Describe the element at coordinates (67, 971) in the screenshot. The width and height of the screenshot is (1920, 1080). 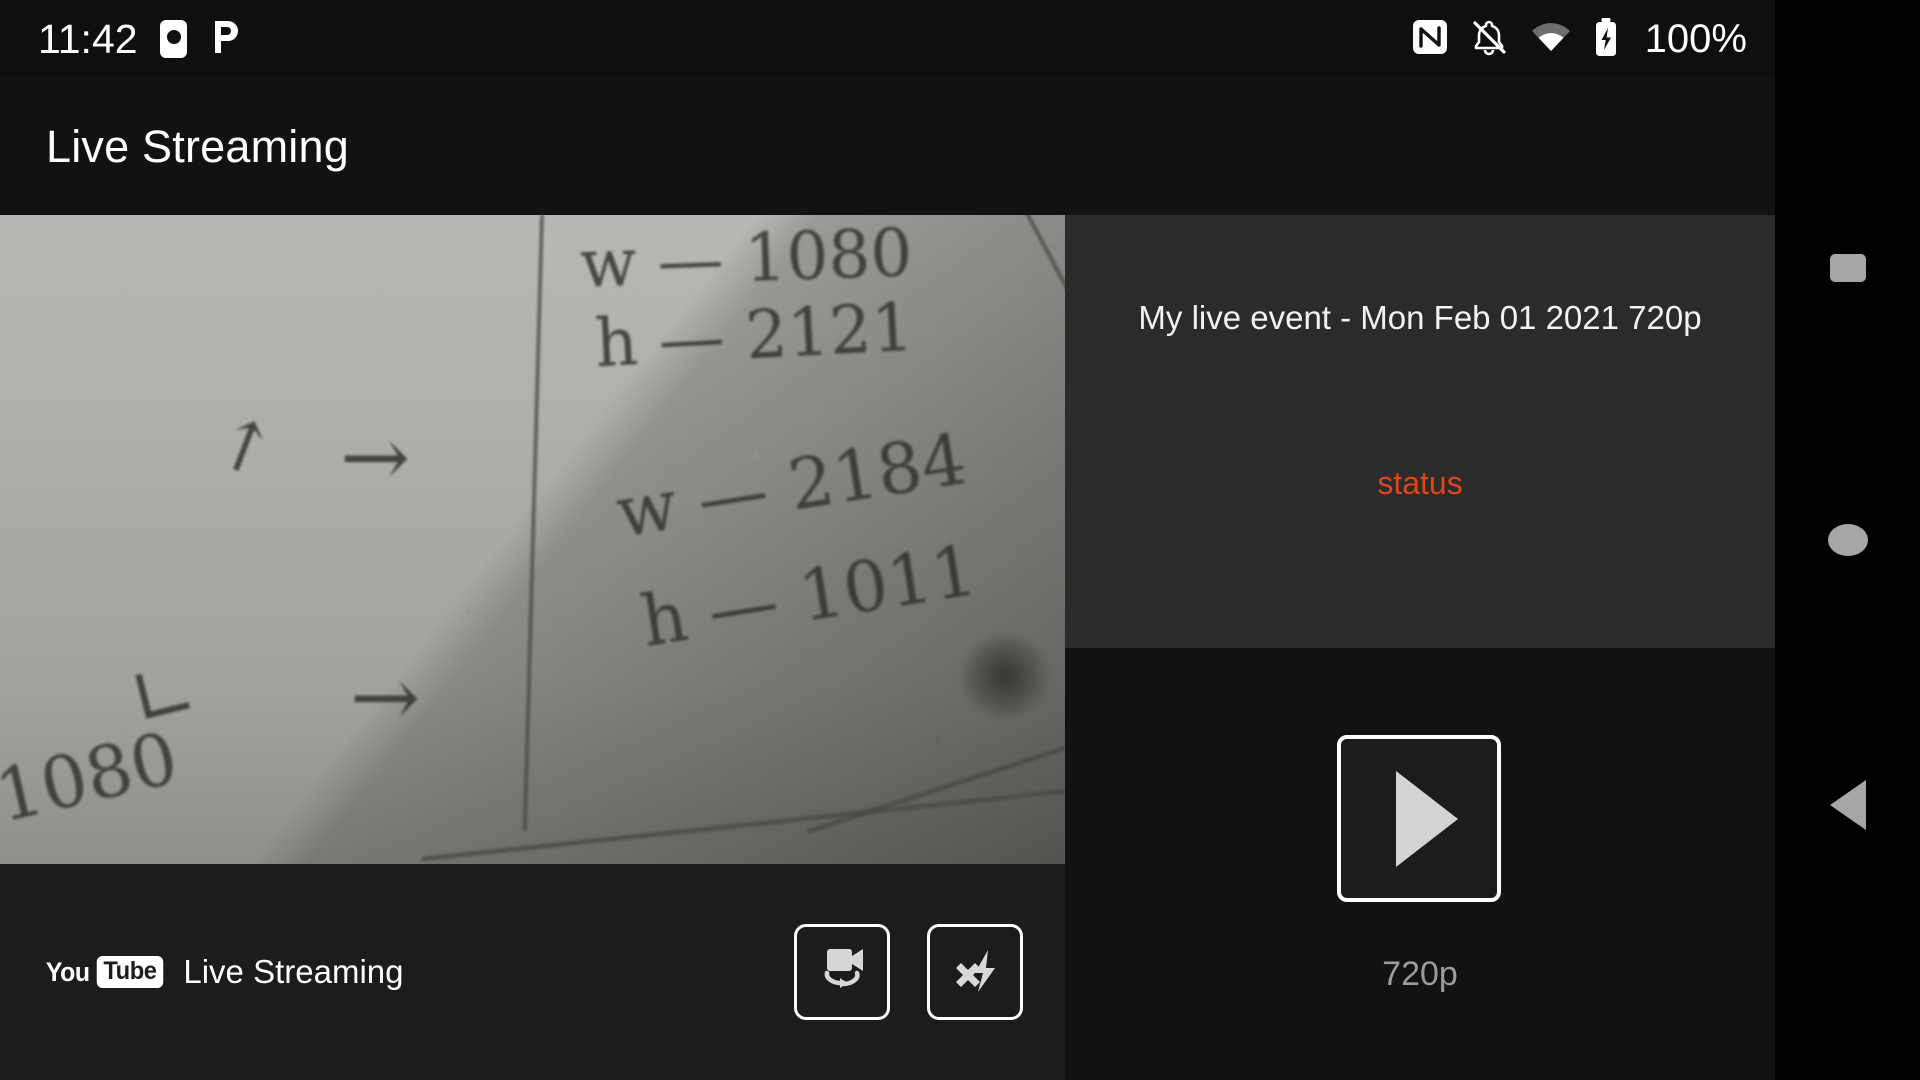
I see `youtube-logo-you: You` at that location.